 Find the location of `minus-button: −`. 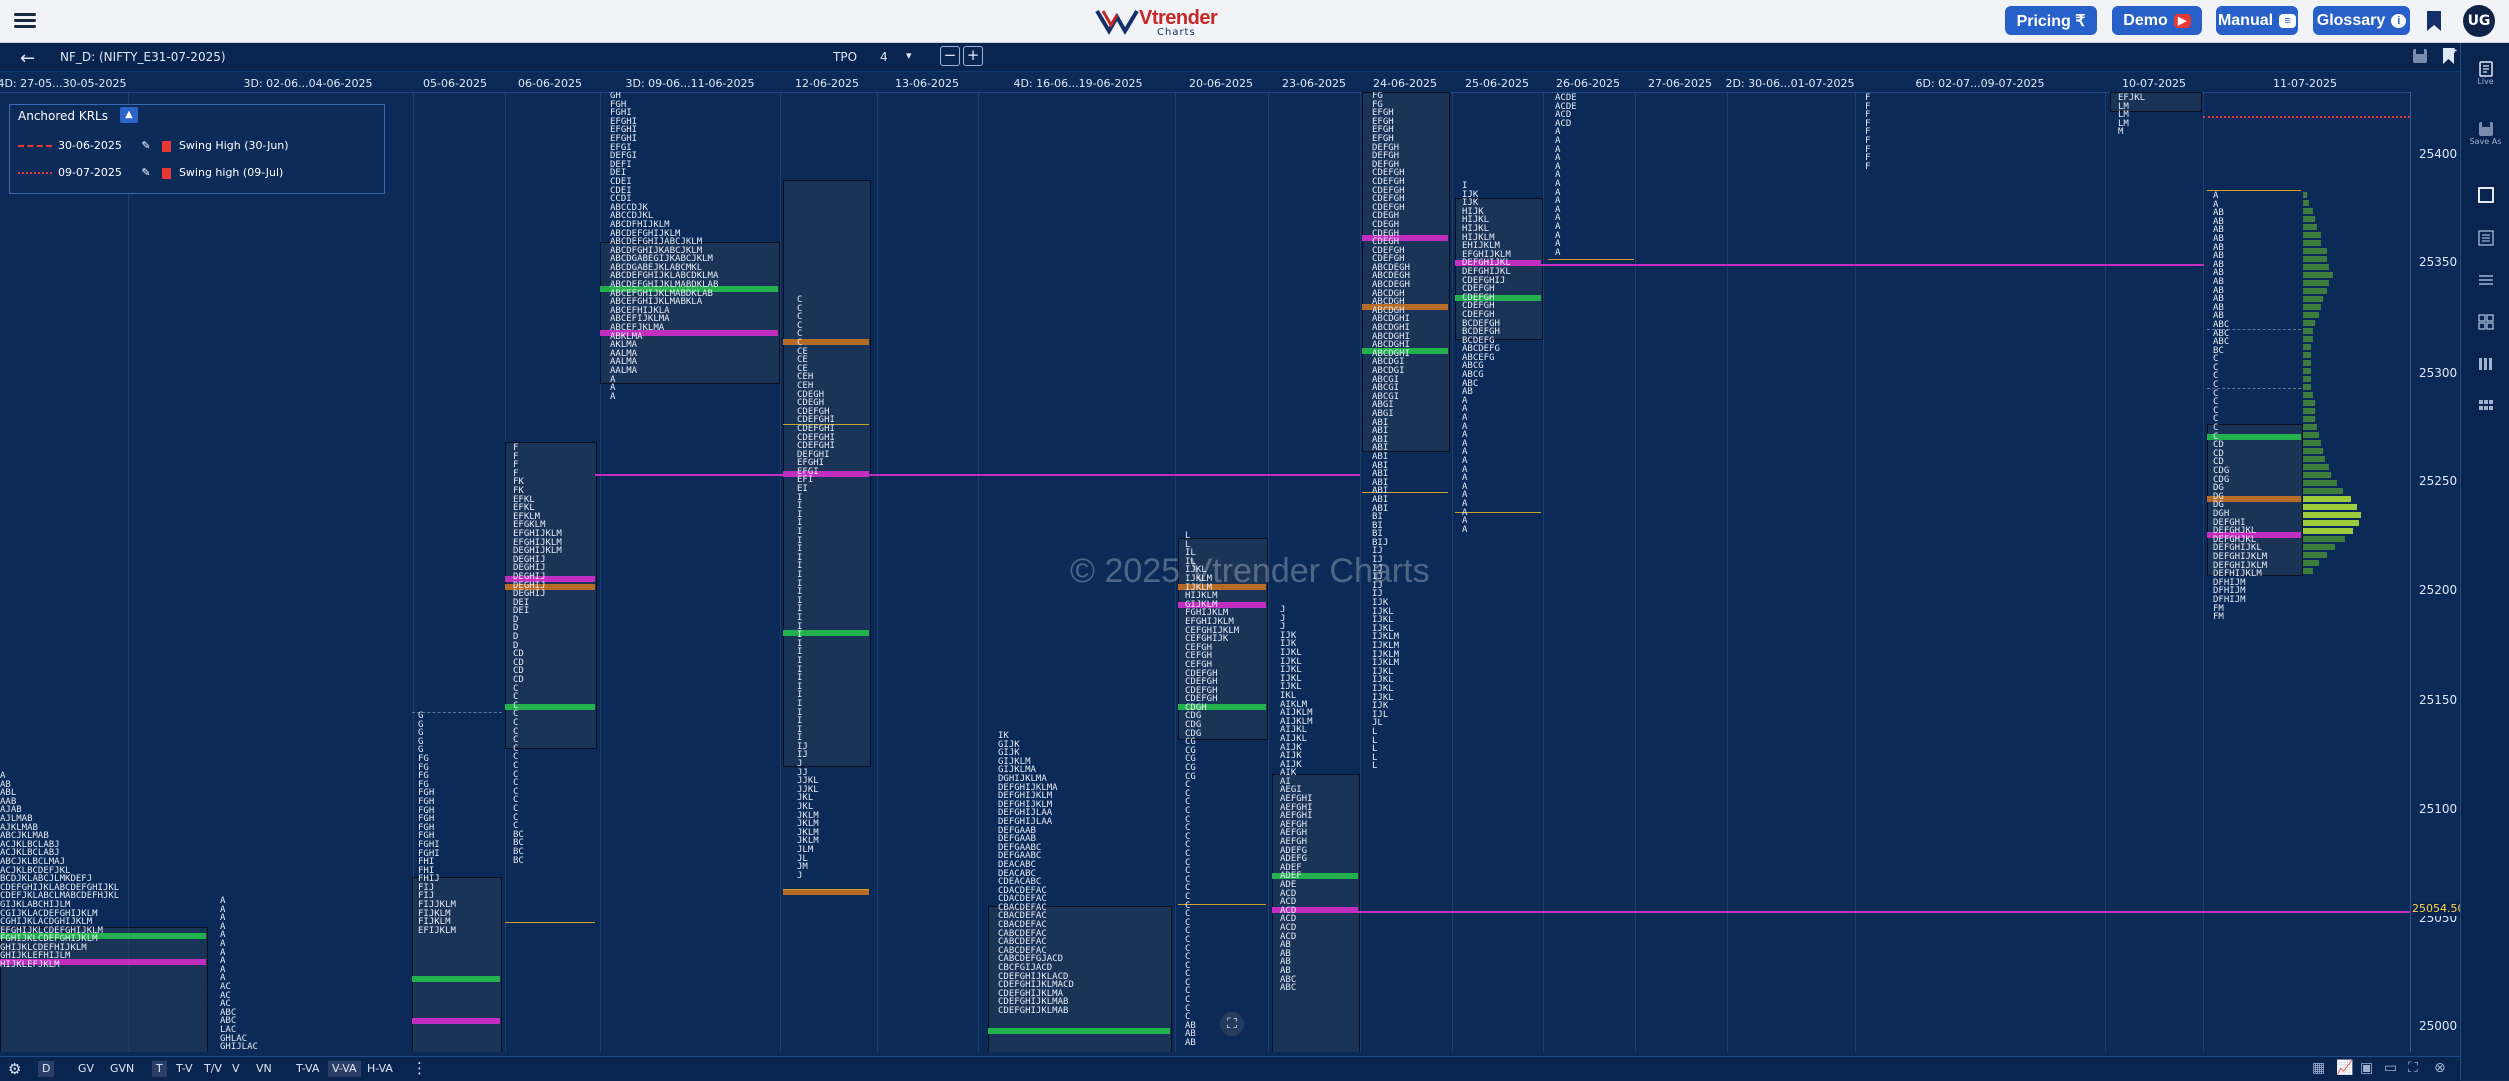

minus-button: − is located at coordinates (950, 56).